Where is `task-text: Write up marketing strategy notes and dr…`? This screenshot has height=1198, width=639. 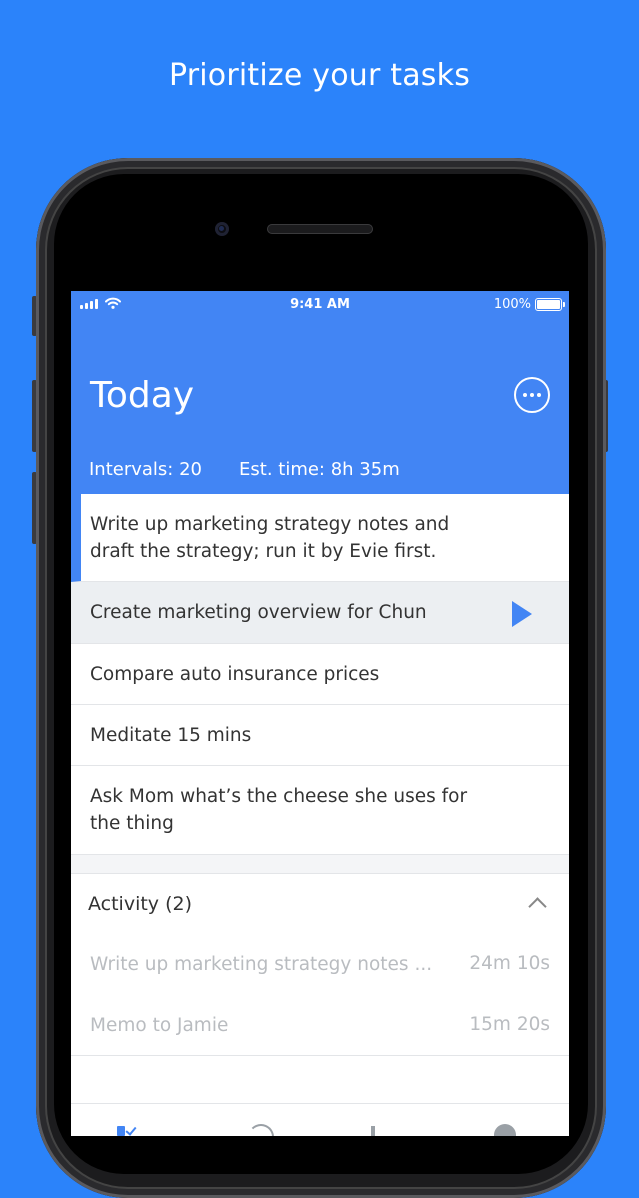
task-text: Write up marketing strategy notes and dr… is located at coordinates (270, 537).